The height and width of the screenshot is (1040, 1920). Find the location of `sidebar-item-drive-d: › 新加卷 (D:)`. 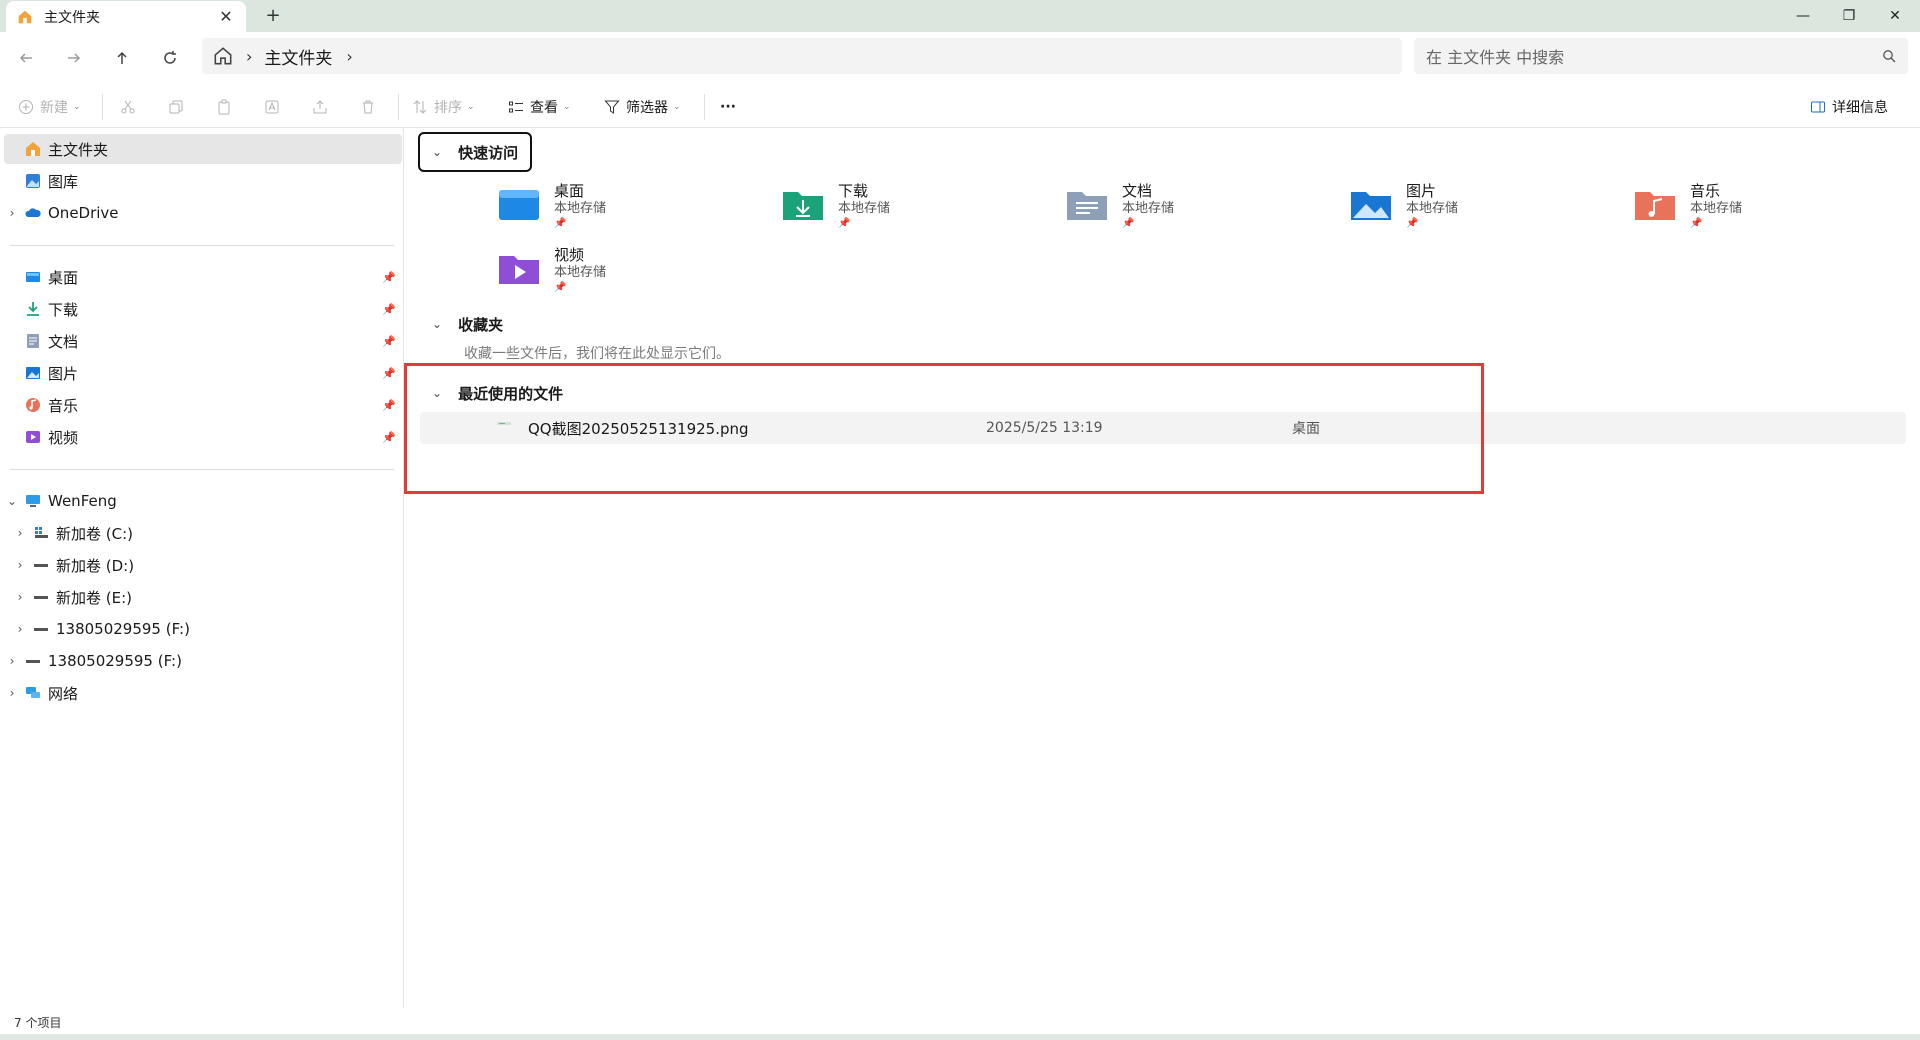

sidebar-item-drive-d: › 新加卷 (D:) is located at coordinates (203, 565).